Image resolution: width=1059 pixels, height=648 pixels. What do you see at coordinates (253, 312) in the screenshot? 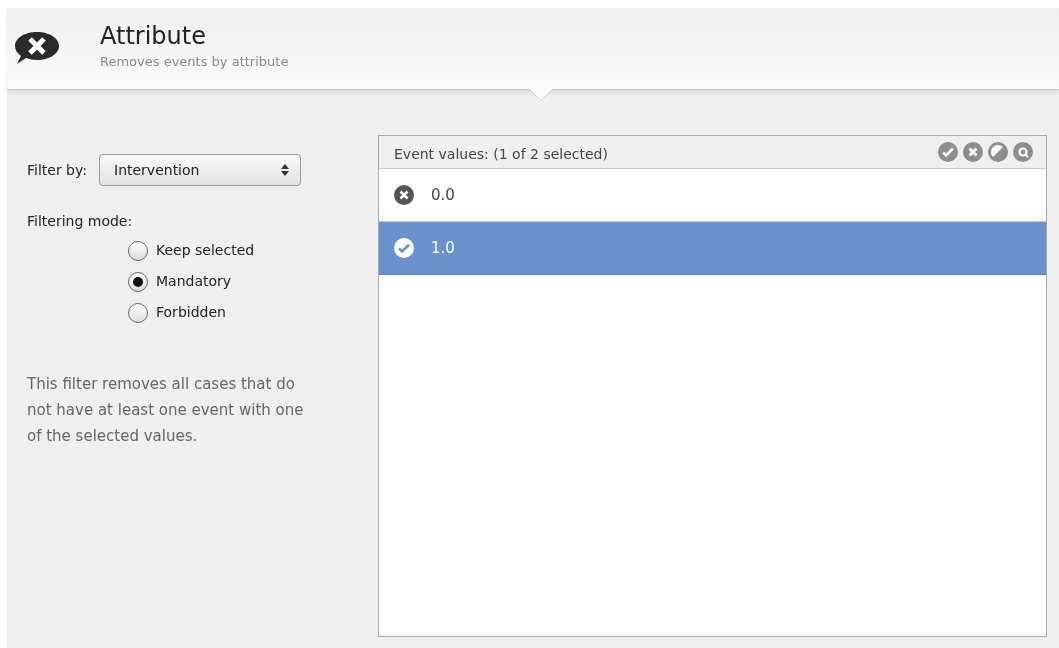
I see `radio-option: Forbidden` at bounding box center [253, 312].